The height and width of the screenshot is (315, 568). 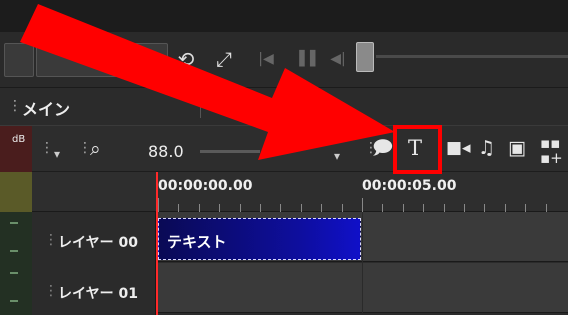 I want to click on step-back-icon: ▌▌, so click(x=310, y=59).